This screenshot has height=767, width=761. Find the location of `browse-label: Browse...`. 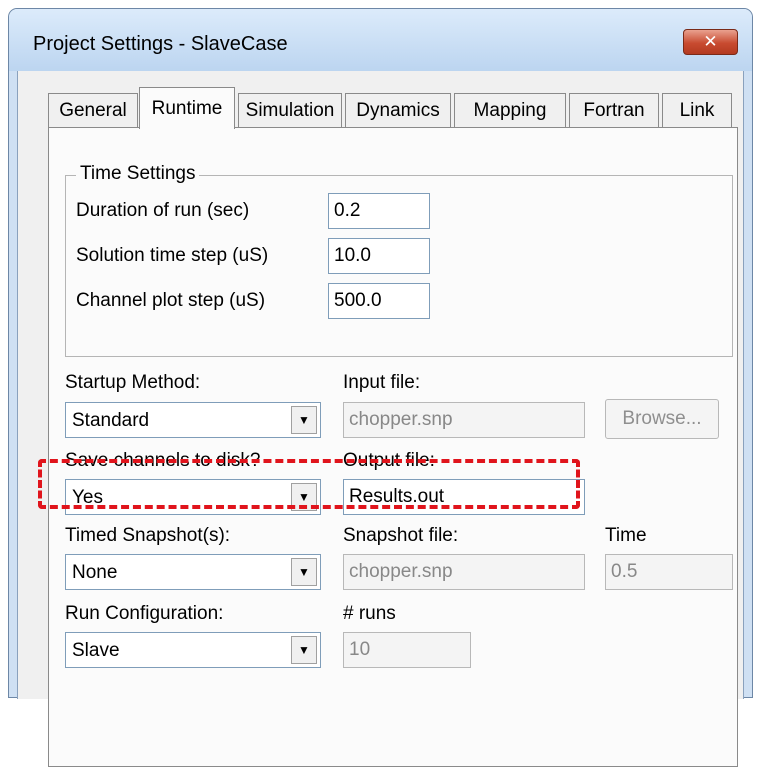

browse-label: Browse... is located at coordinates (662, 418).